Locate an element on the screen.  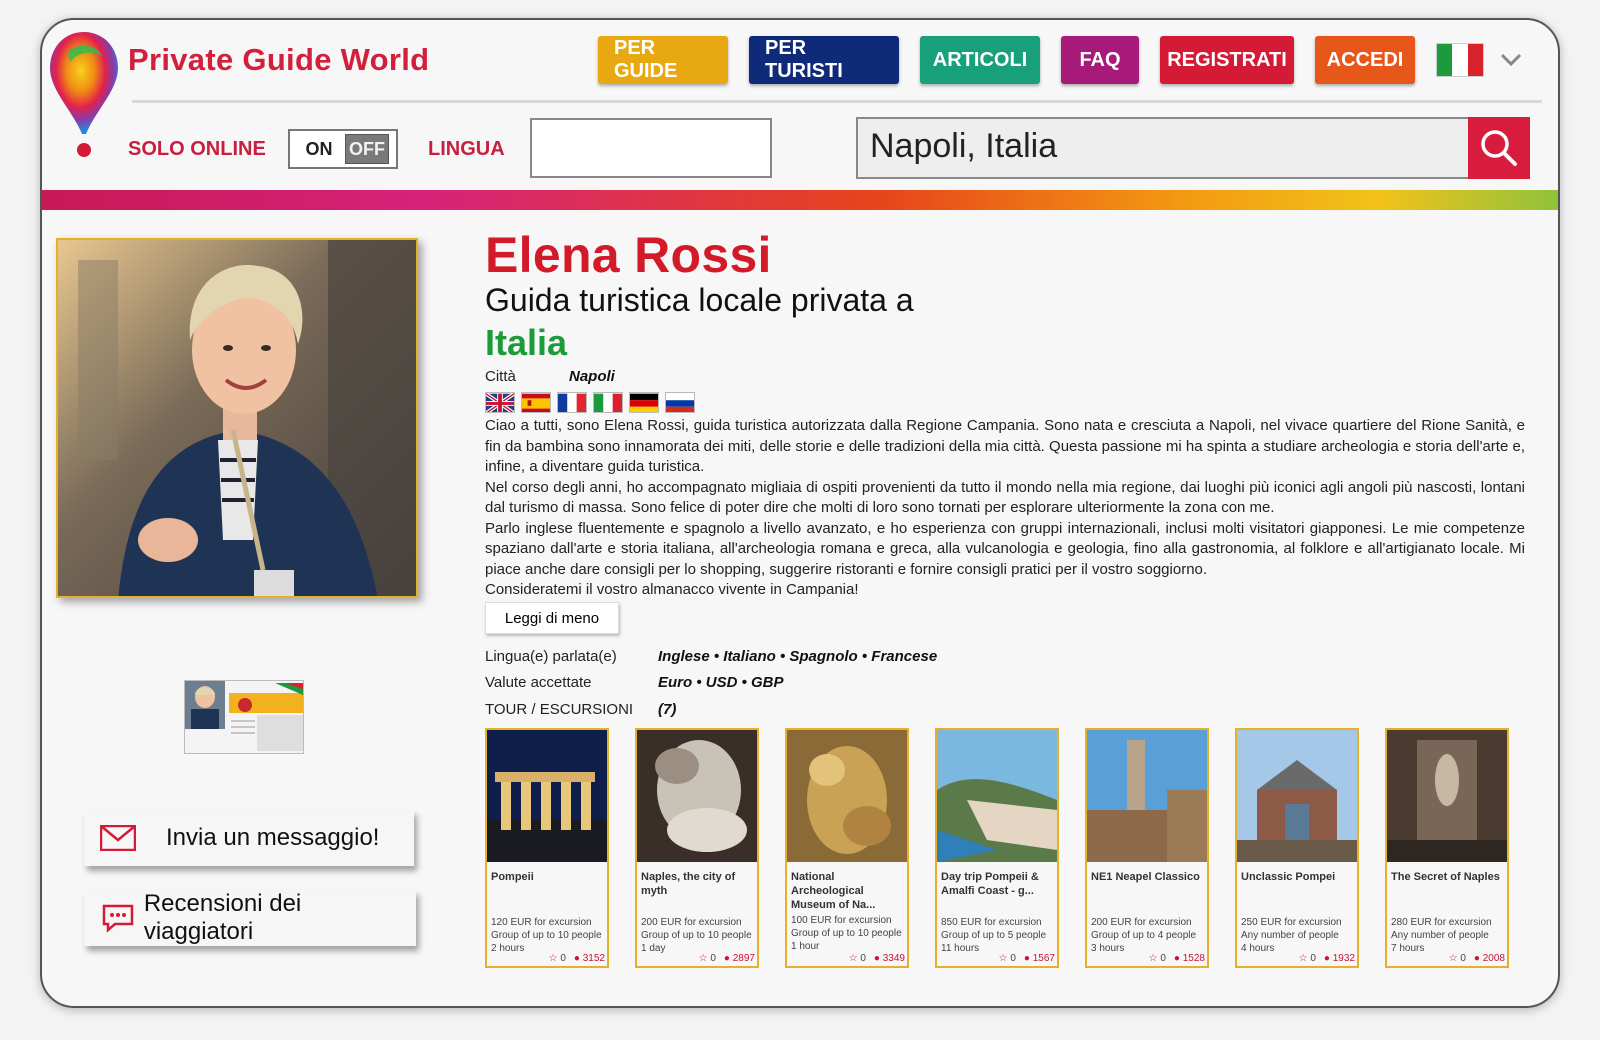
tour-duration: 1 hour is located at coordinates (805, 946).